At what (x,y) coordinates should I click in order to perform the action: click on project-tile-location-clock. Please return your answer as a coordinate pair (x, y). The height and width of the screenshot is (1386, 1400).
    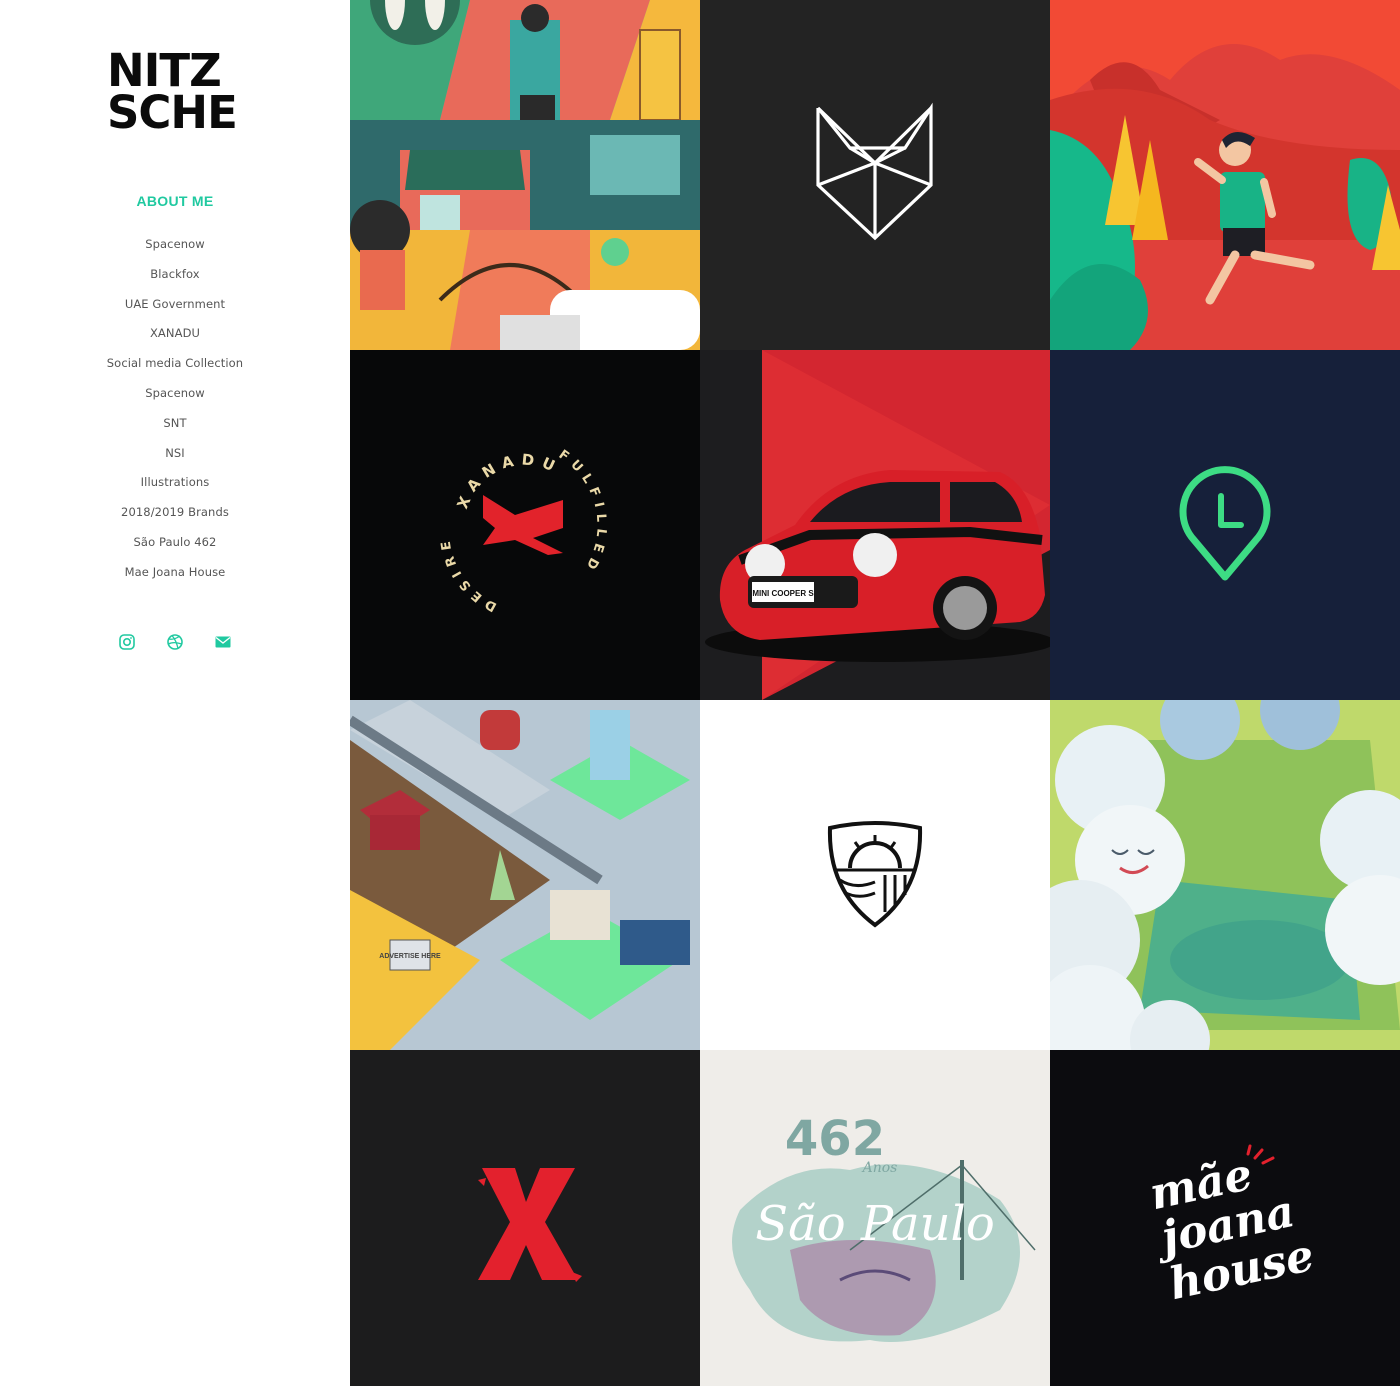
    Looking at the image, I should click on (1225, 525).